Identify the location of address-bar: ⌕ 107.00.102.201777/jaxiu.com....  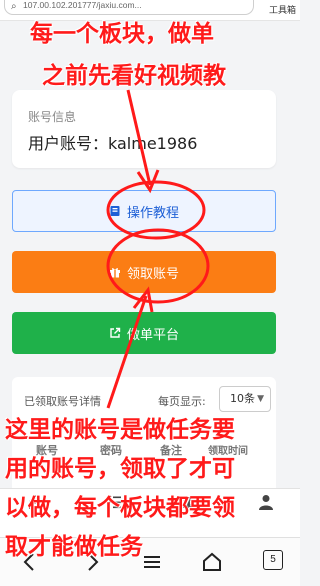
(129, 7).